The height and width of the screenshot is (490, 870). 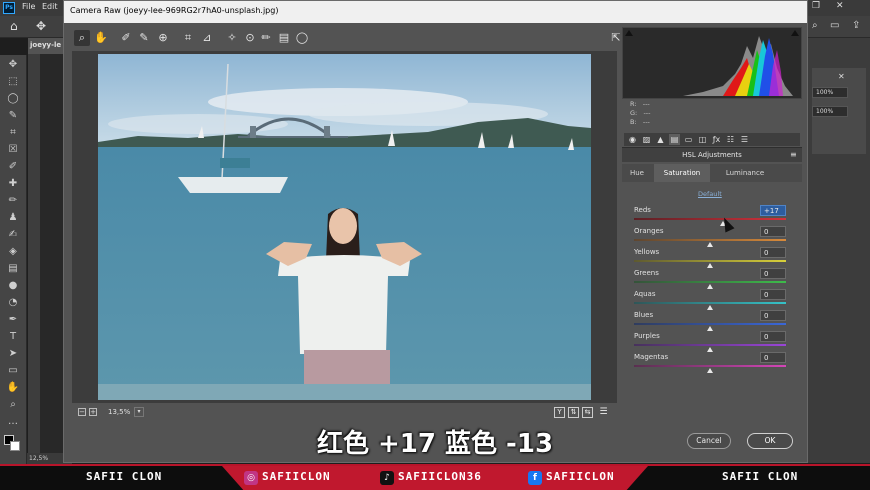 What do you see at coordinates (793, 154) in the screenshot?
I see `panel-menu-icon: ≡` at bounding box center [793, 154].